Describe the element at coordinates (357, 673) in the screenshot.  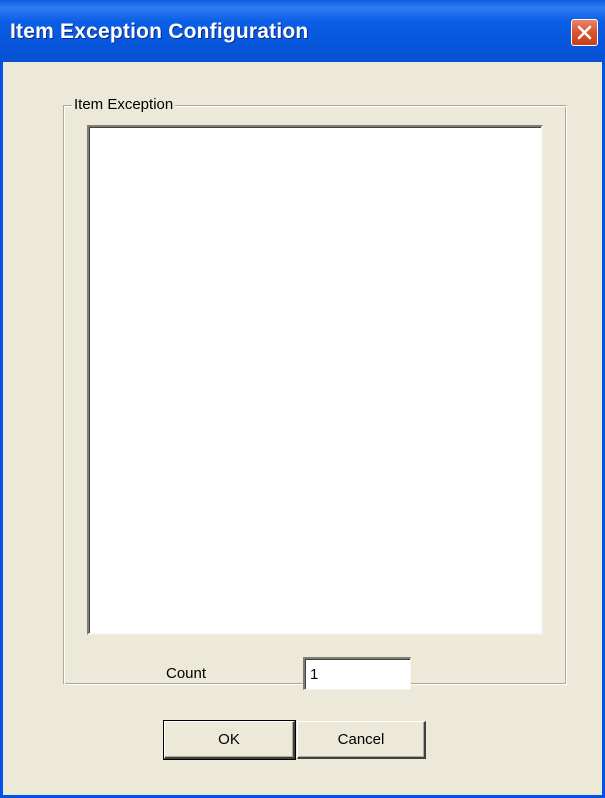
I see `count-input` at that location.